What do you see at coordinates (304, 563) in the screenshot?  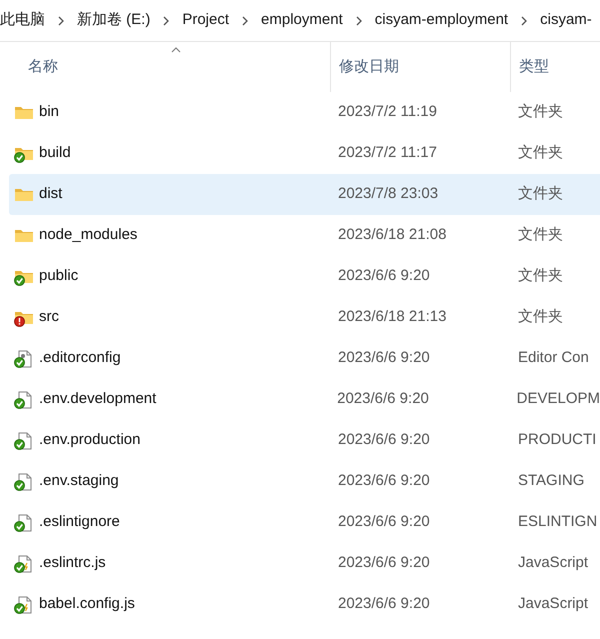 I see `file-row: .eslintrc.js 2023/6/6 9:20 JavaScript` at bounding box center [304, 563].